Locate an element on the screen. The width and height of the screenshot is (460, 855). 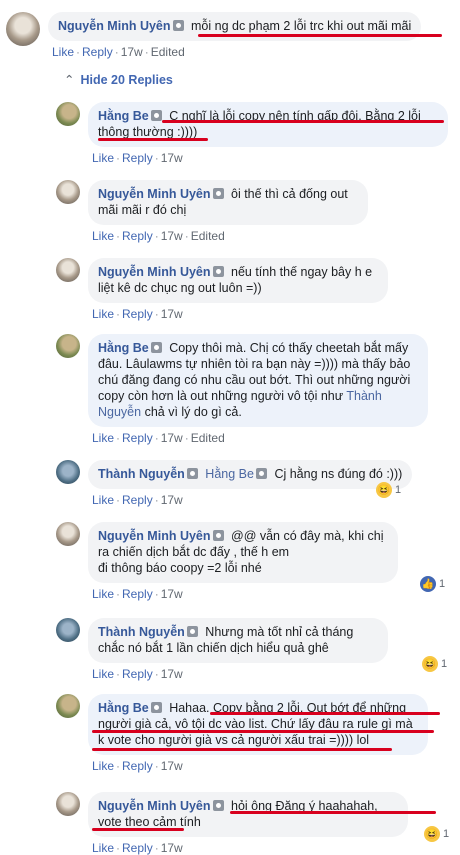
mention-link: Hằng Be is located at coordinates (229, 474).